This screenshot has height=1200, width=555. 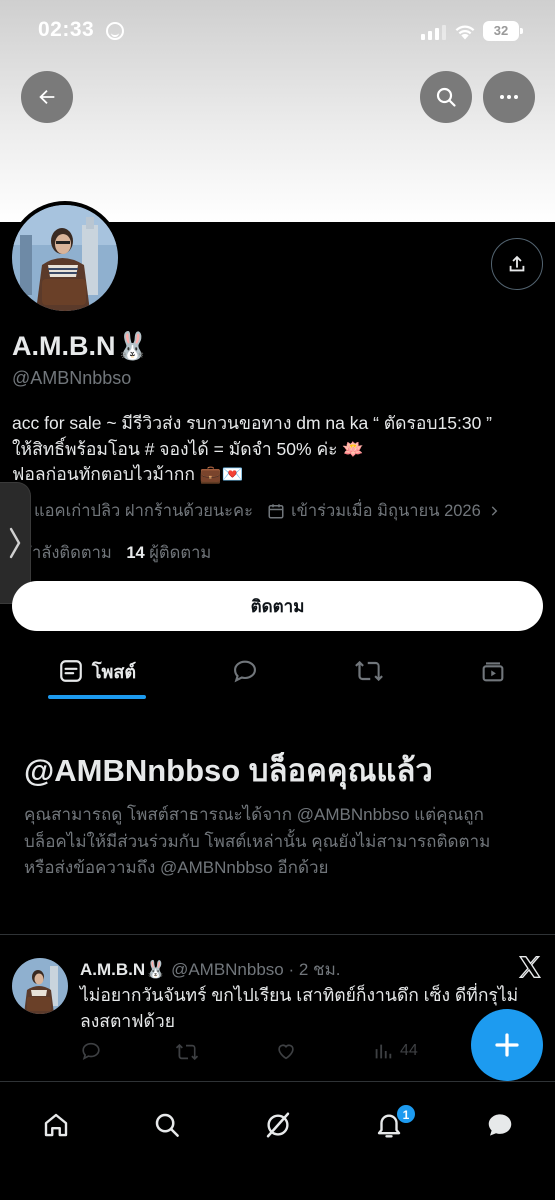 What do you see at coordinates (40, 986) in the screenshot?
I see `tweet-avatar` at bounding box center [40, 986].